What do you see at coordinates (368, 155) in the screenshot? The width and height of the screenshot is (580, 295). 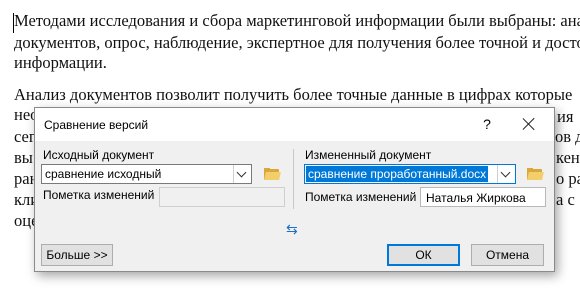 I see `revised-document-label: Измененный документ` at bounding box center [368, 155].